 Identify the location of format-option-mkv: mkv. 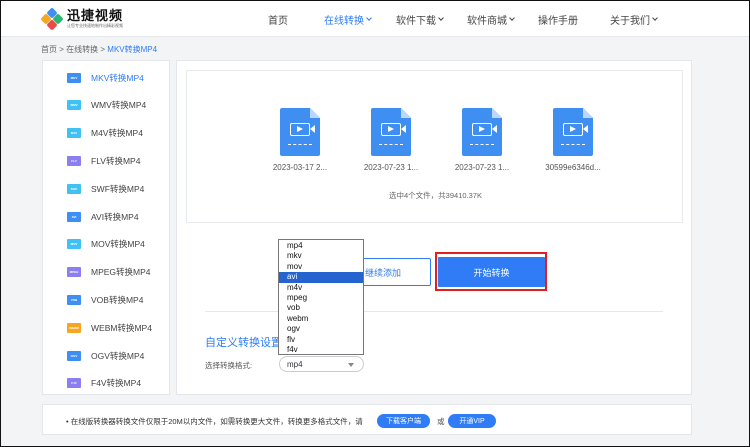
(321, 256).